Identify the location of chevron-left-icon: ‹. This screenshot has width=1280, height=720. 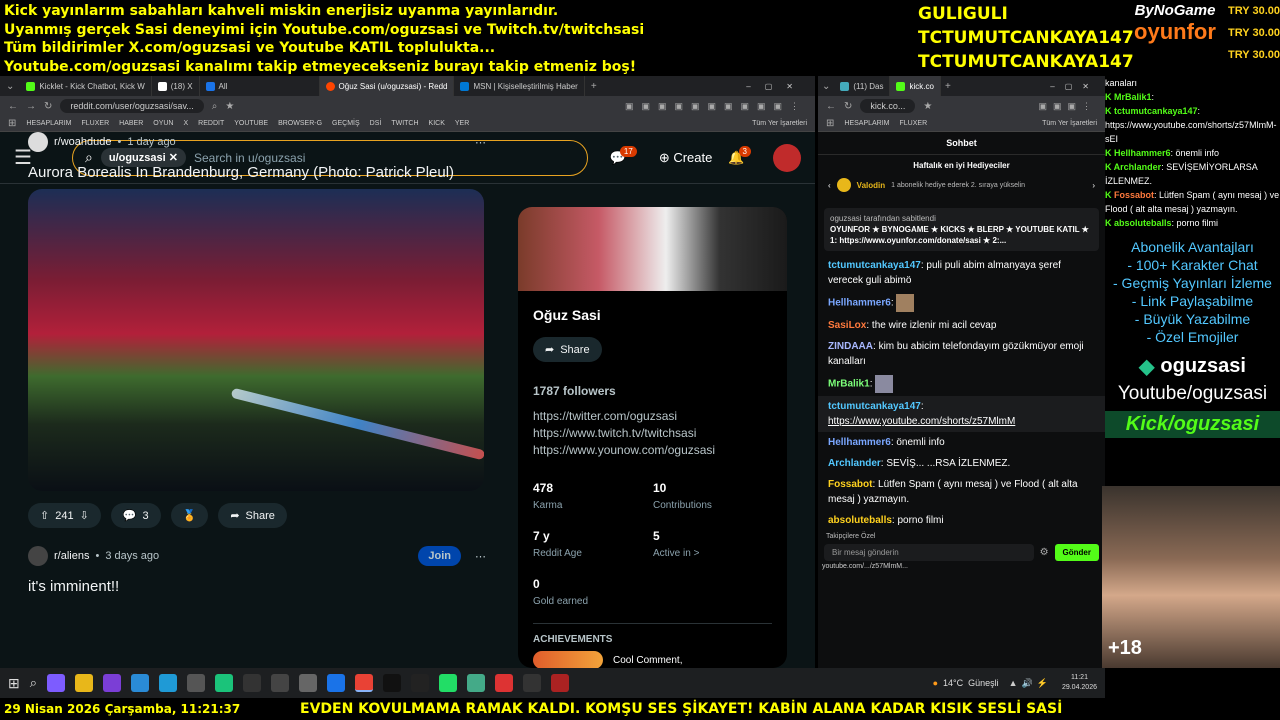
(829, 185).